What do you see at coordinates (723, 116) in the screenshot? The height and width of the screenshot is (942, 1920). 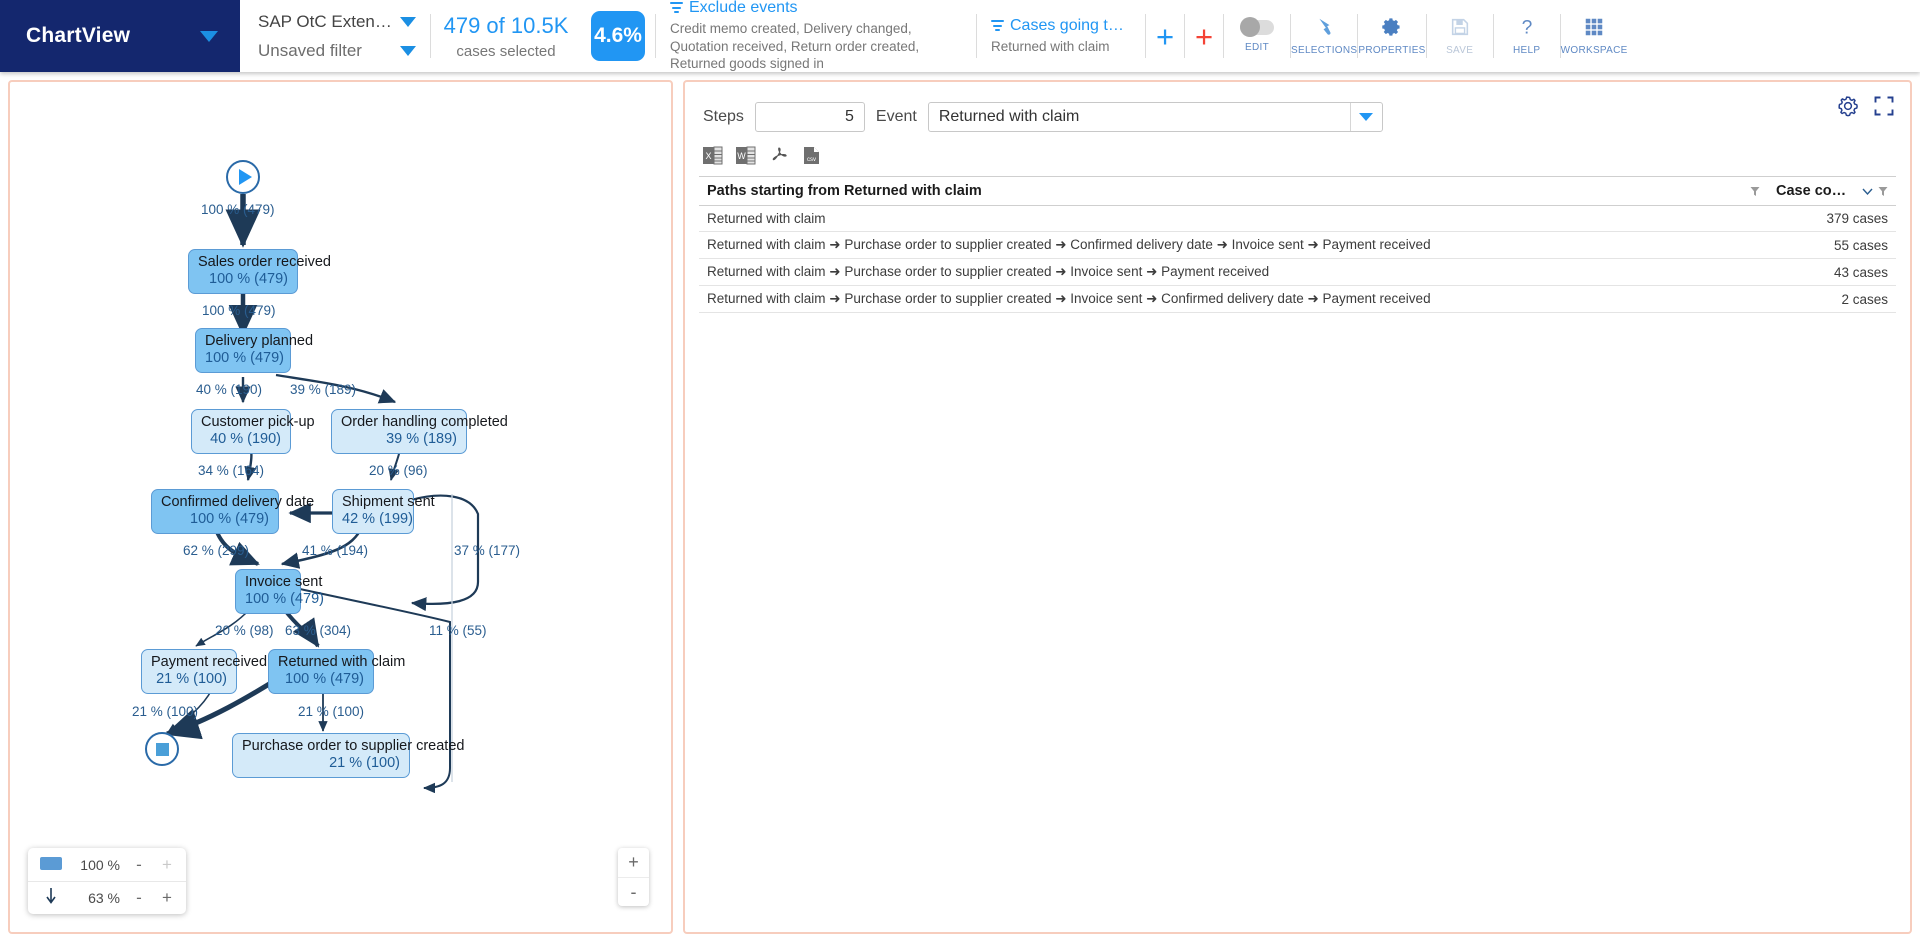 I see `steps-label: Steps` at bounding box center [723, 116].